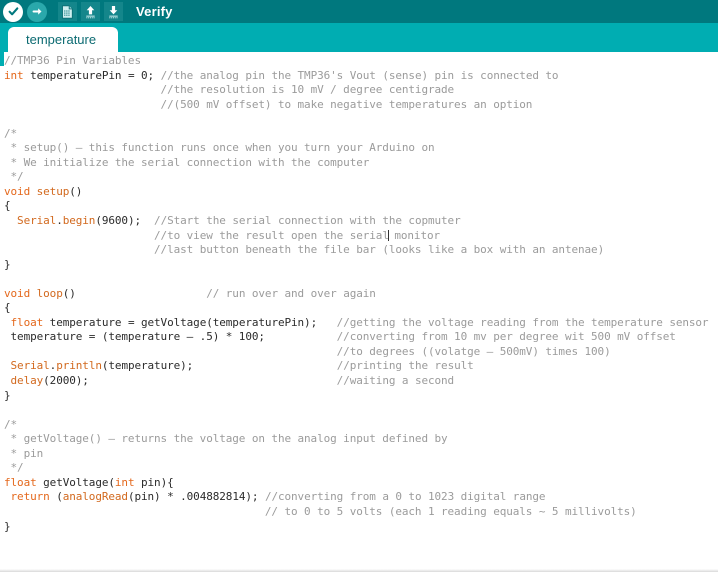  Describe the element at coordinates (359, 11) in the screenshot. I see `toolbar: Verify` at that location.